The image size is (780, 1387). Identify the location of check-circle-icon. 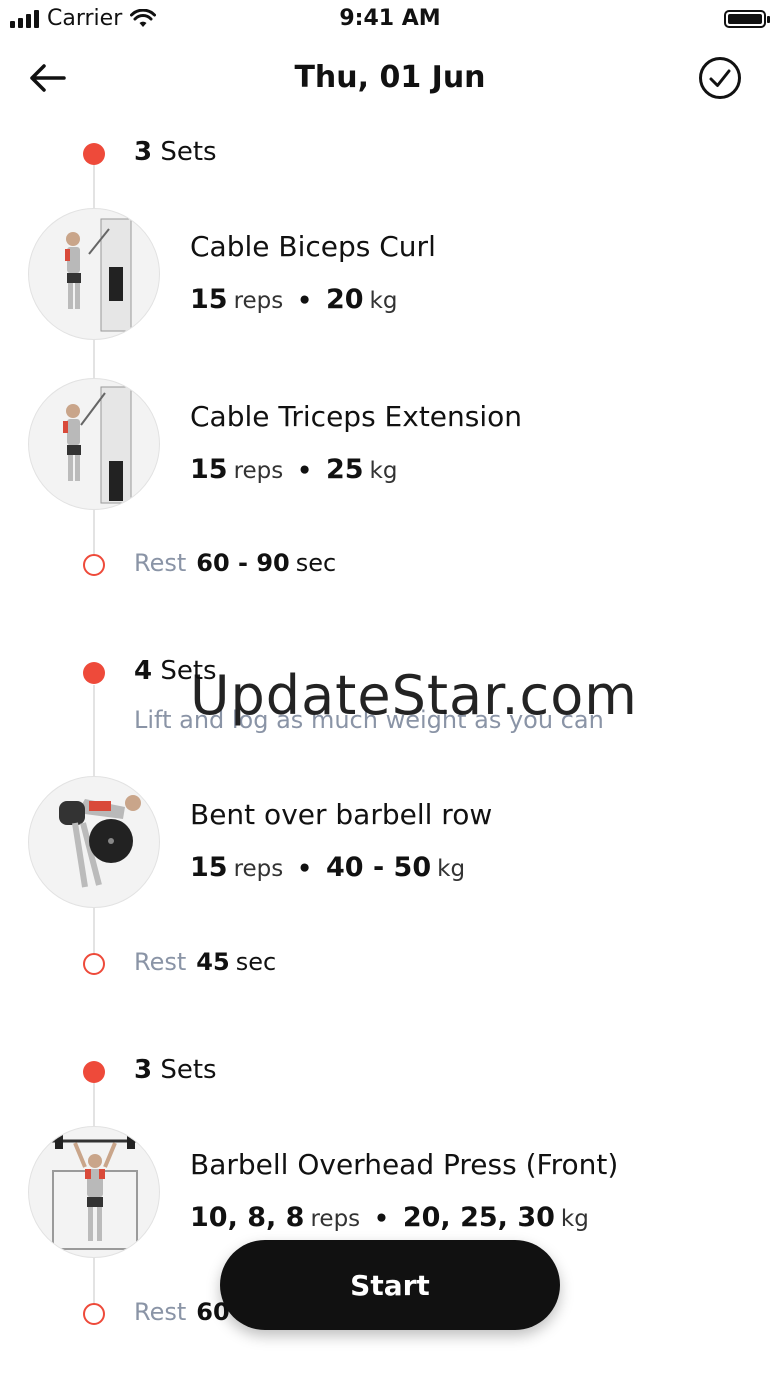
(720, 78).